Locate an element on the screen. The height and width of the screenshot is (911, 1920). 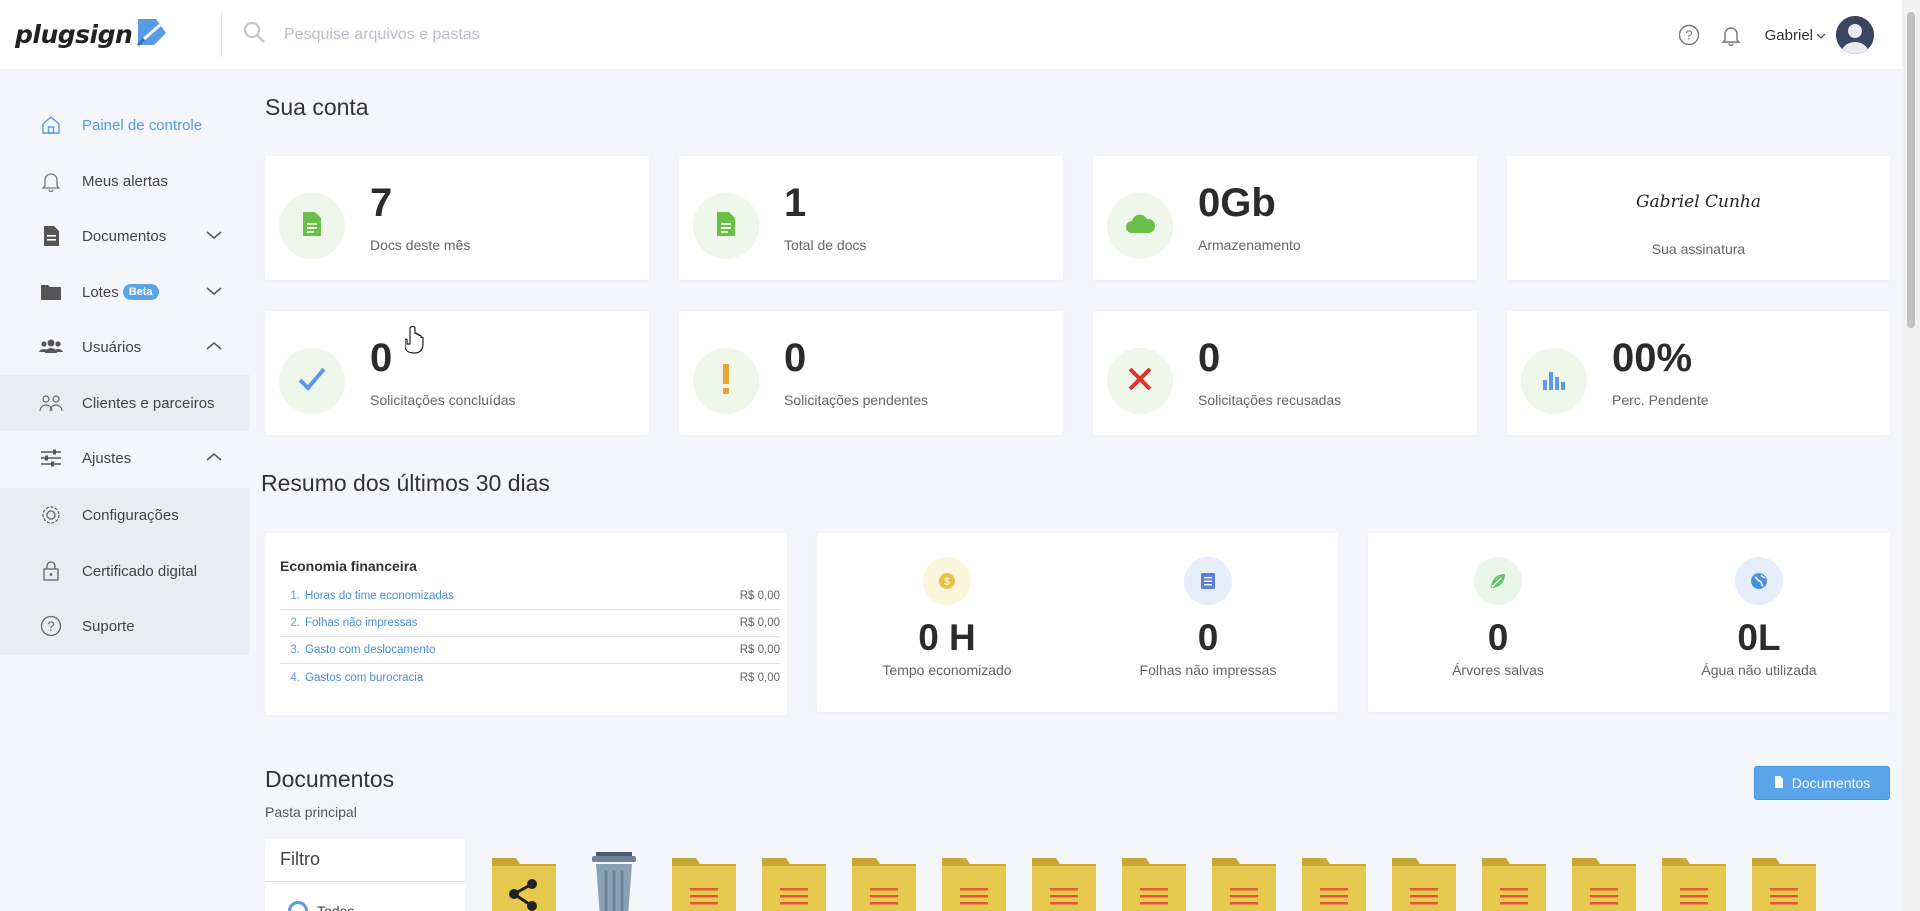
stat-value: 0 is located at coordinates (381, 358).